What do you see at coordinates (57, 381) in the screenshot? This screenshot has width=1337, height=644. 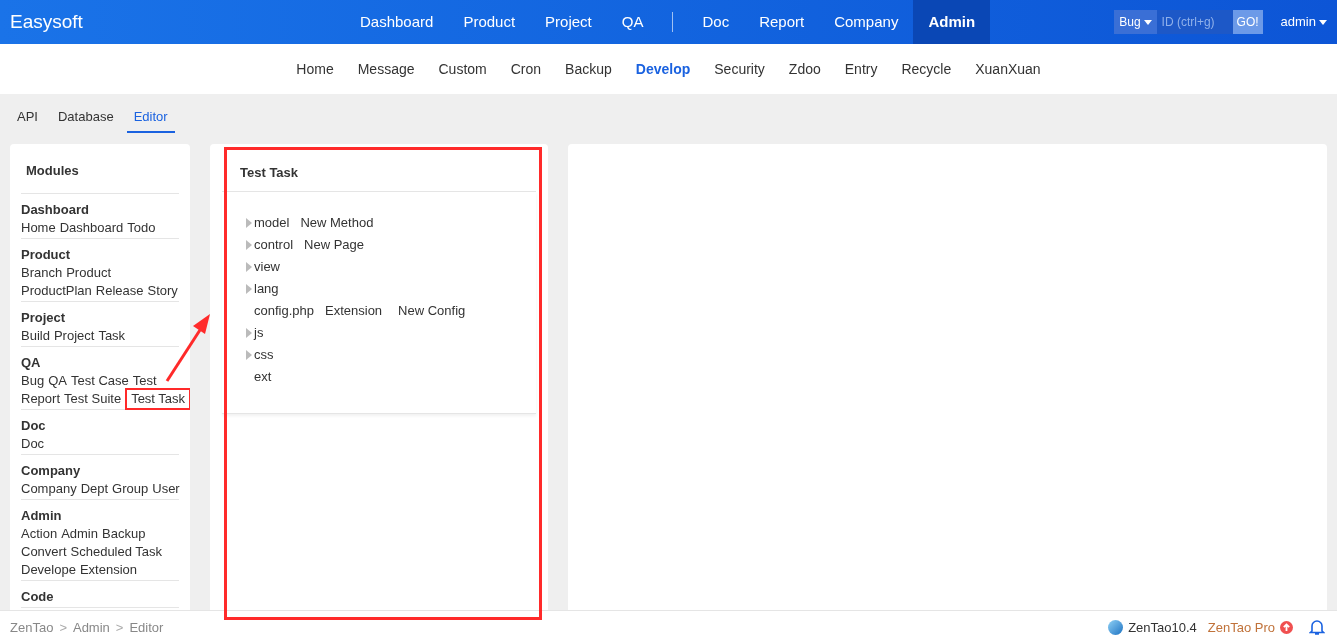 I see `module-link: QA` at bounding box center [57, 381].